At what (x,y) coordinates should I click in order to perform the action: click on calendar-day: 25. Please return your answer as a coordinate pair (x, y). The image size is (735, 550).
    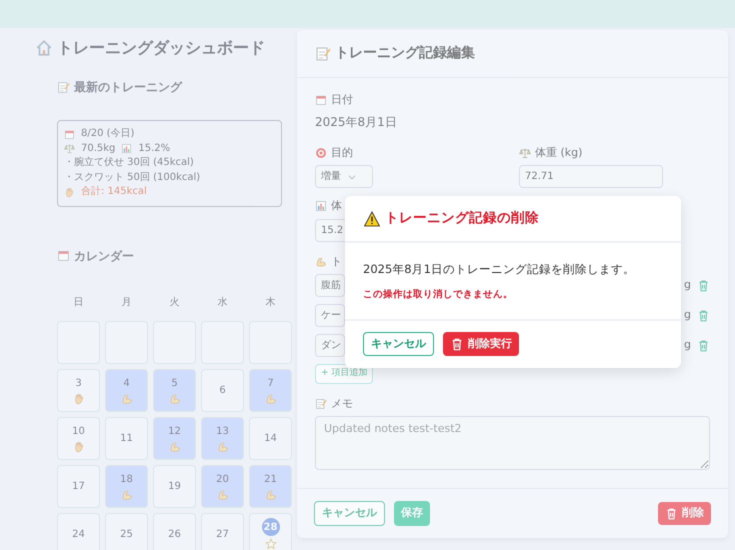
    Looking at the image, I should click on (126, 531).